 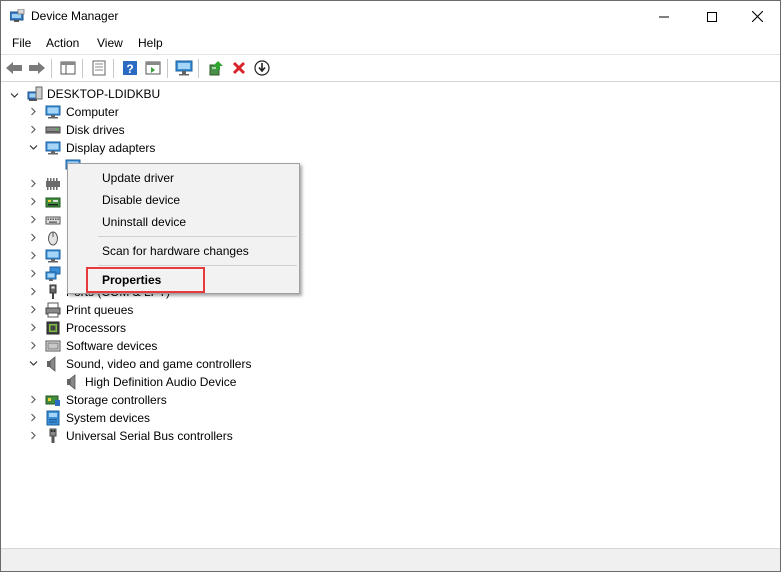 What do you see at coordinates (390, 112) in the screenshot?
I see `tree-category-item: Computer` at bounding box center [390, 112].